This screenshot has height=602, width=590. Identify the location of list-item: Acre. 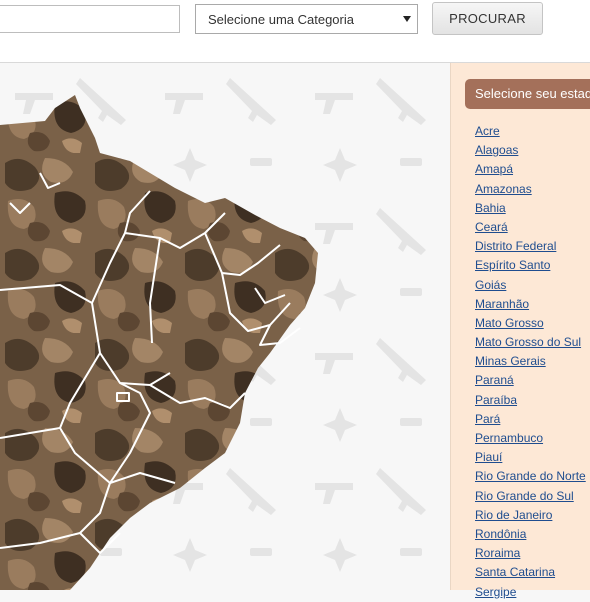
(530, 131).